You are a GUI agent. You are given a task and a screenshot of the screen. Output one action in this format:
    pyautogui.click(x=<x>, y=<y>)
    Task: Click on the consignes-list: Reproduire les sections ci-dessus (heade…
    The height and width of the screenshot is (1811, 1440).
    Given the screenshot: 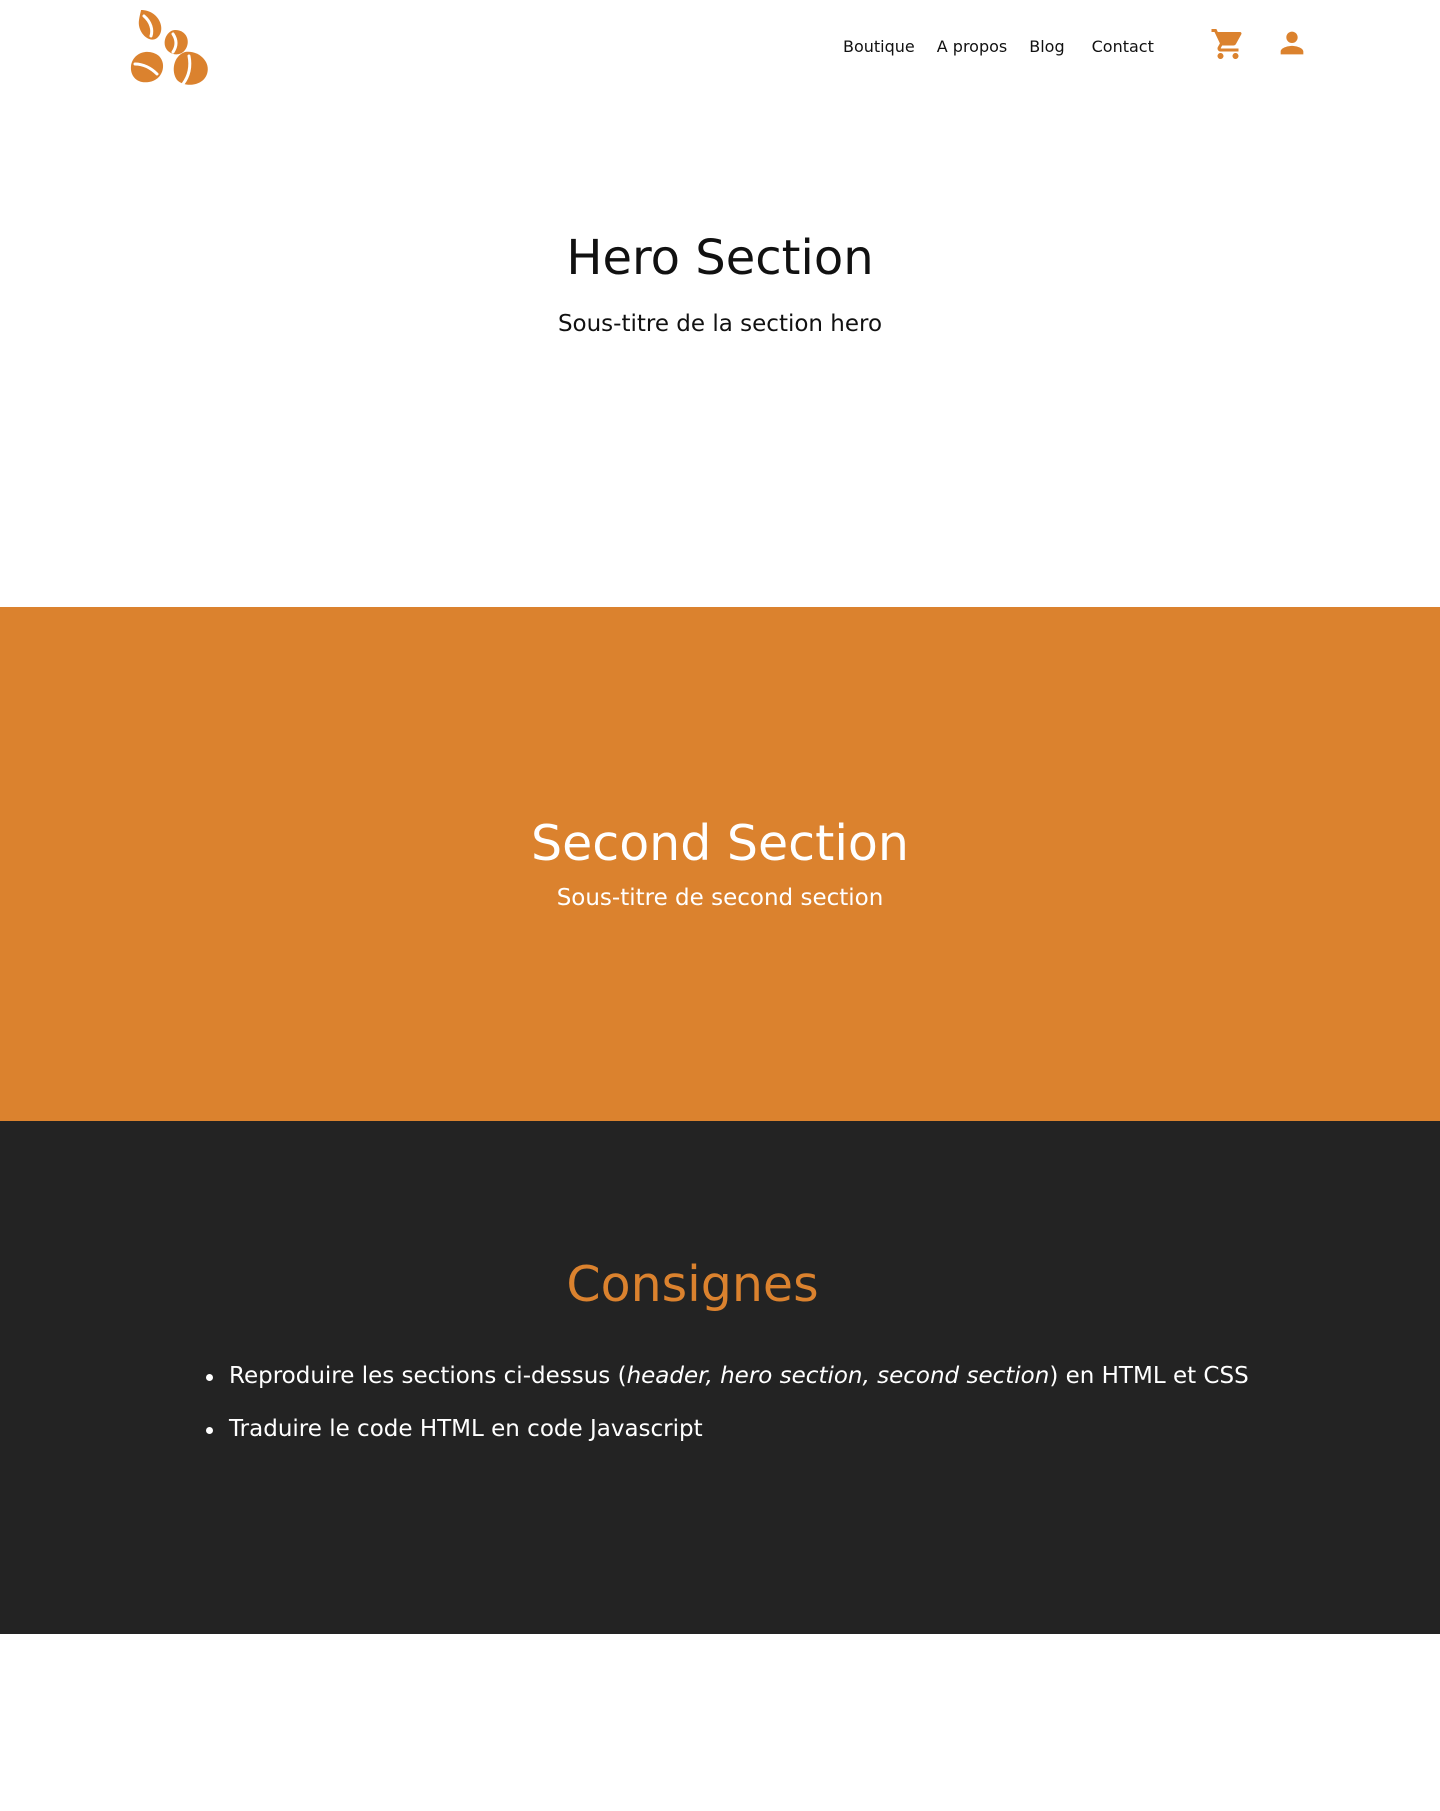 What is the action you would take?
    pyautogui.click(x=727, y=1414)
    